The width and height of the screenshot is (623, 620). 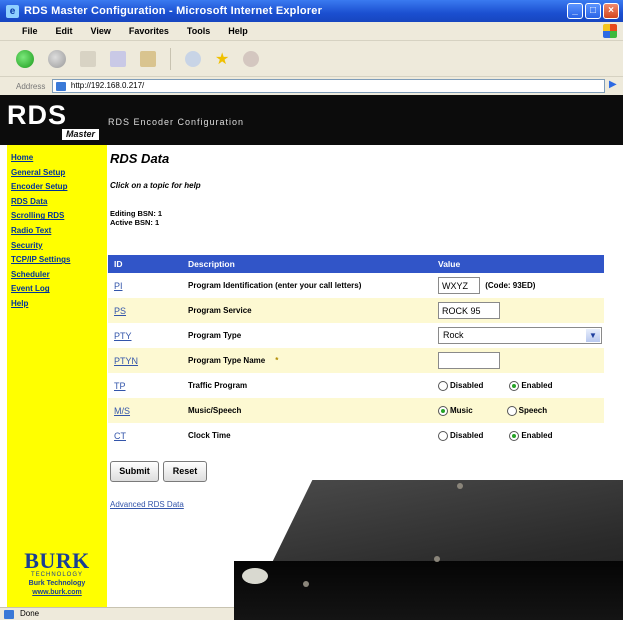 What do you see at coordinates (107, 85) in the screenshot?
I see `address-url: http://192.168.0.217/` at bounding box center [107, 85].